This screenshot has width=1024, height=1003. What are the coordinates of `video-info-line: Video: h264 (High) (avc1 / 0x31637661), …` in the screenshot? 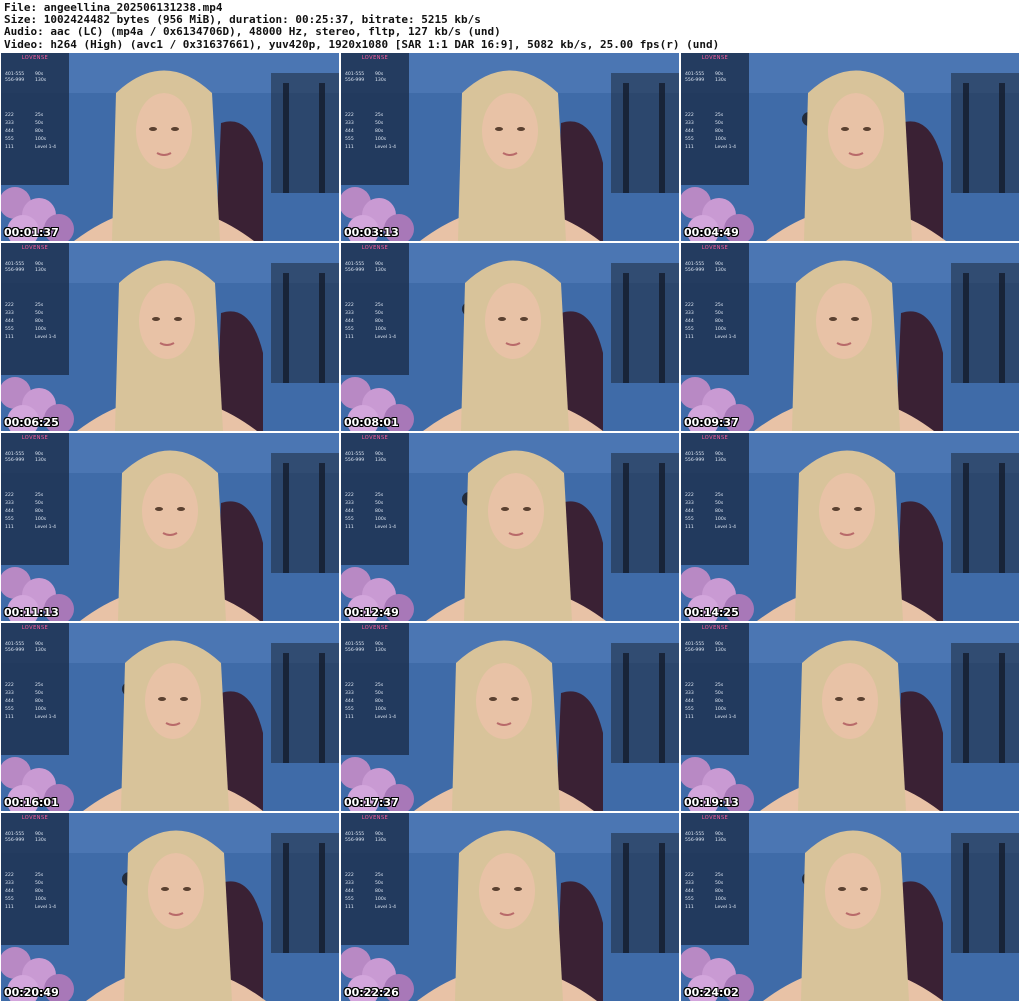 It's located at (362, 44).